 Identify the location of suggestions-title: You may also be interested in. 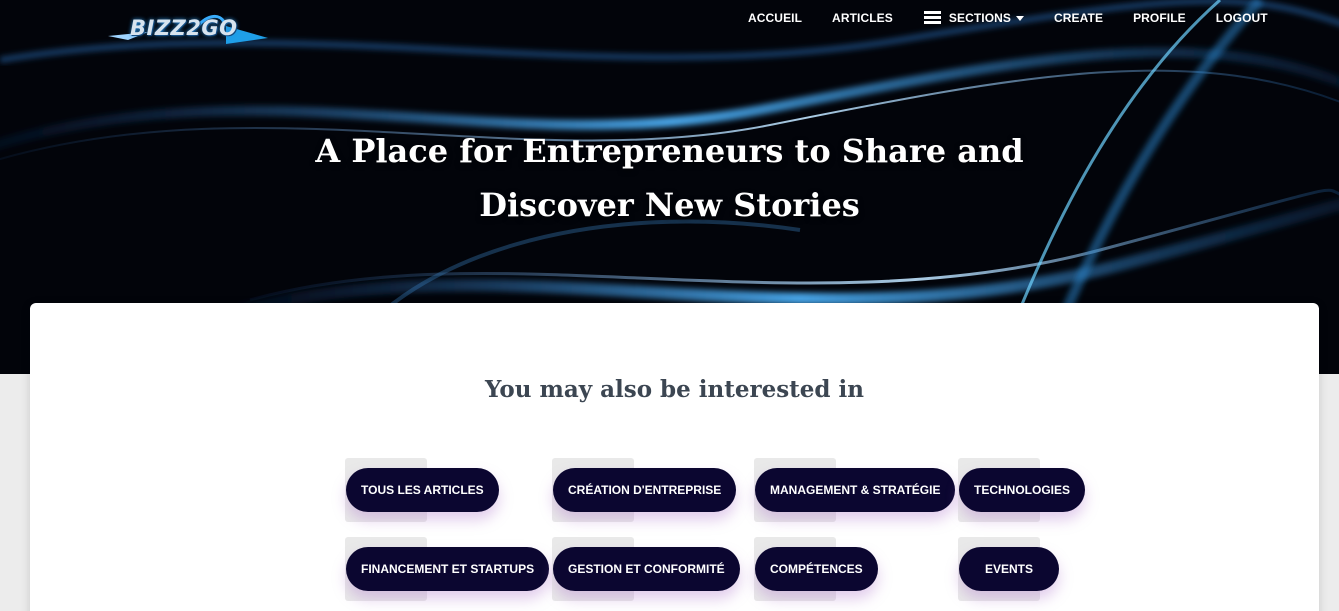
(674, 389).